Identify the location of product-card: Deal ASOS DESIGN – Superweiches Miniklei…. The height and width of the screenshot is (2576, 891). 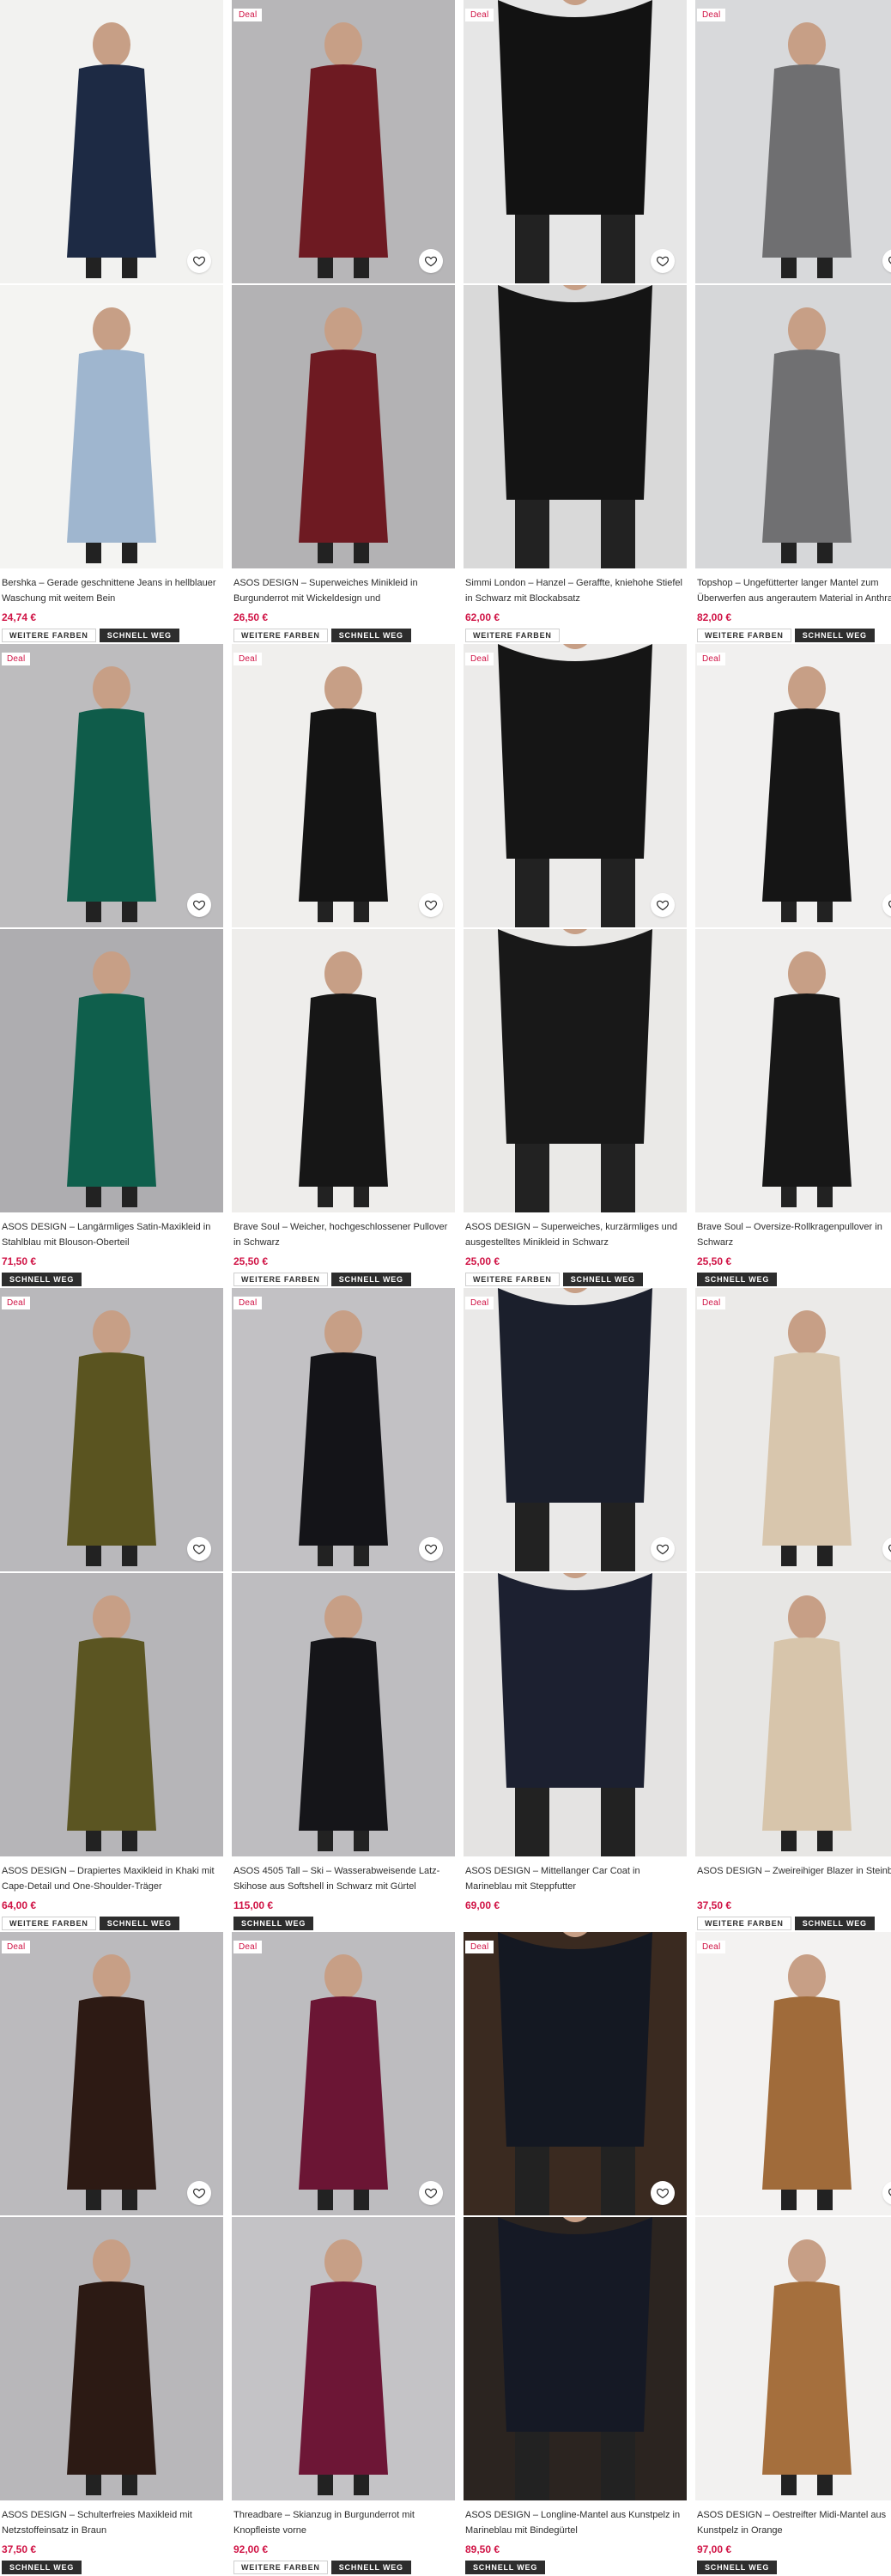
(344, 322).